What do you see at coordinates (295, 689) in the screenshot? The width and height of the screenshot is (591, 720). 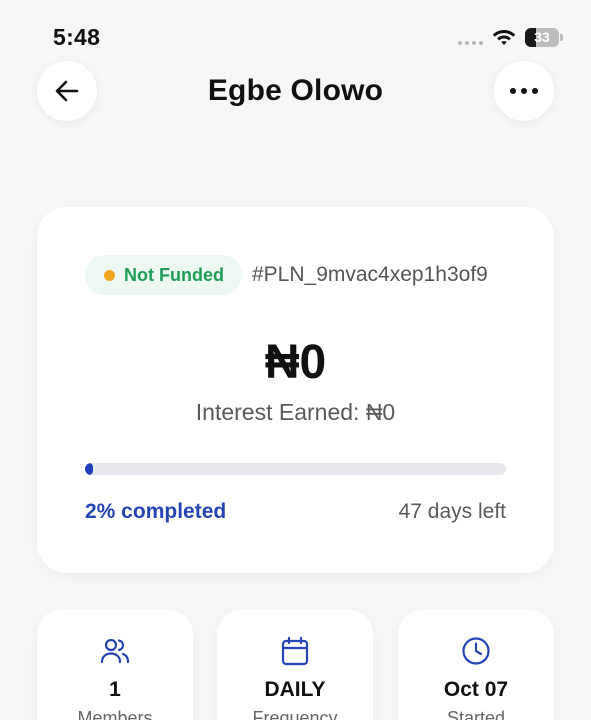 I see `frequency-value: DAILY` at bounding box center [295, 689].